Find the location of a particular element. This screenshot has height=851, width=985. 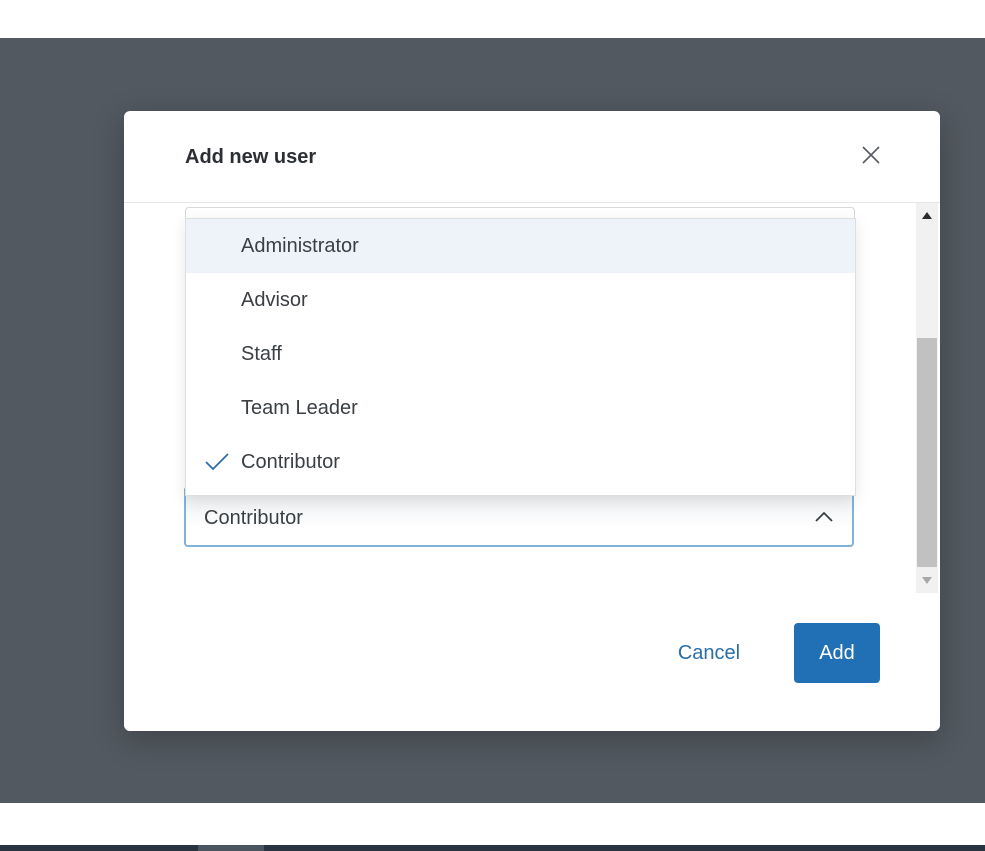

option-label: Team Leader is located at coordinates (299, 408).